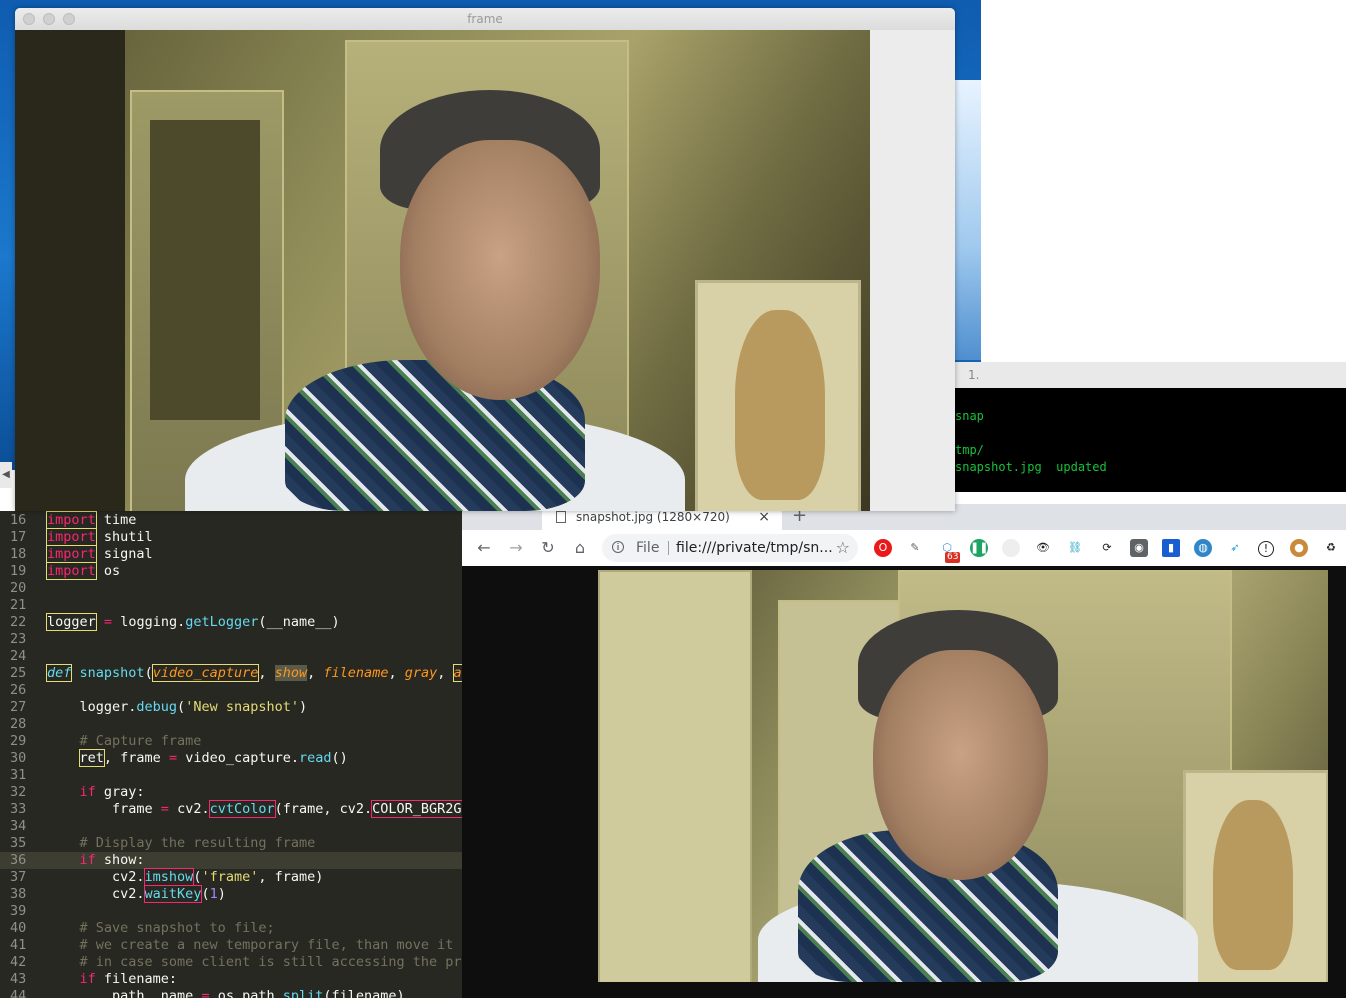  I want to click on code-line: 37 cv2.imshow('frame', frame), so click(231, 877).